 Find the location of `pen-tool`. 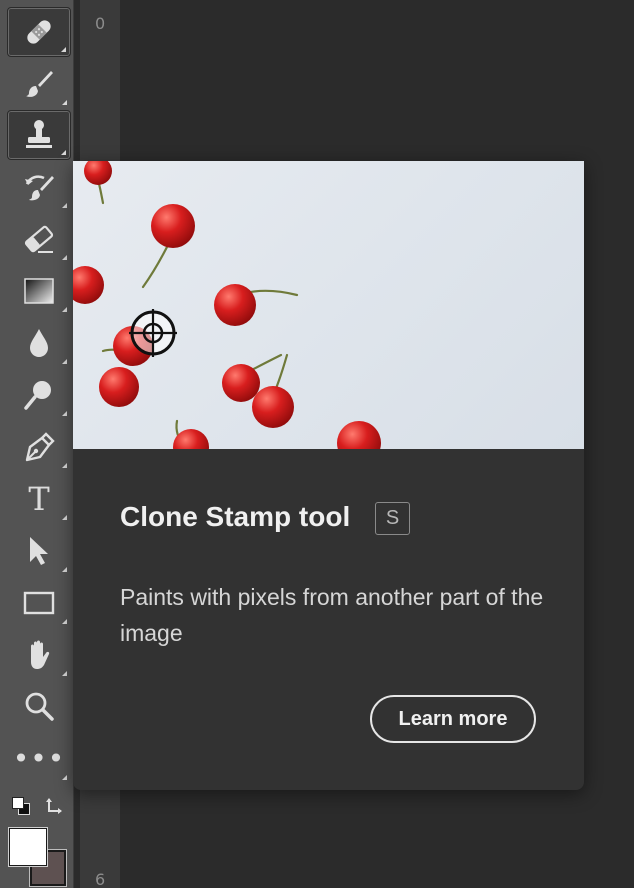

pen-tool is located at coordinates (39, 447).